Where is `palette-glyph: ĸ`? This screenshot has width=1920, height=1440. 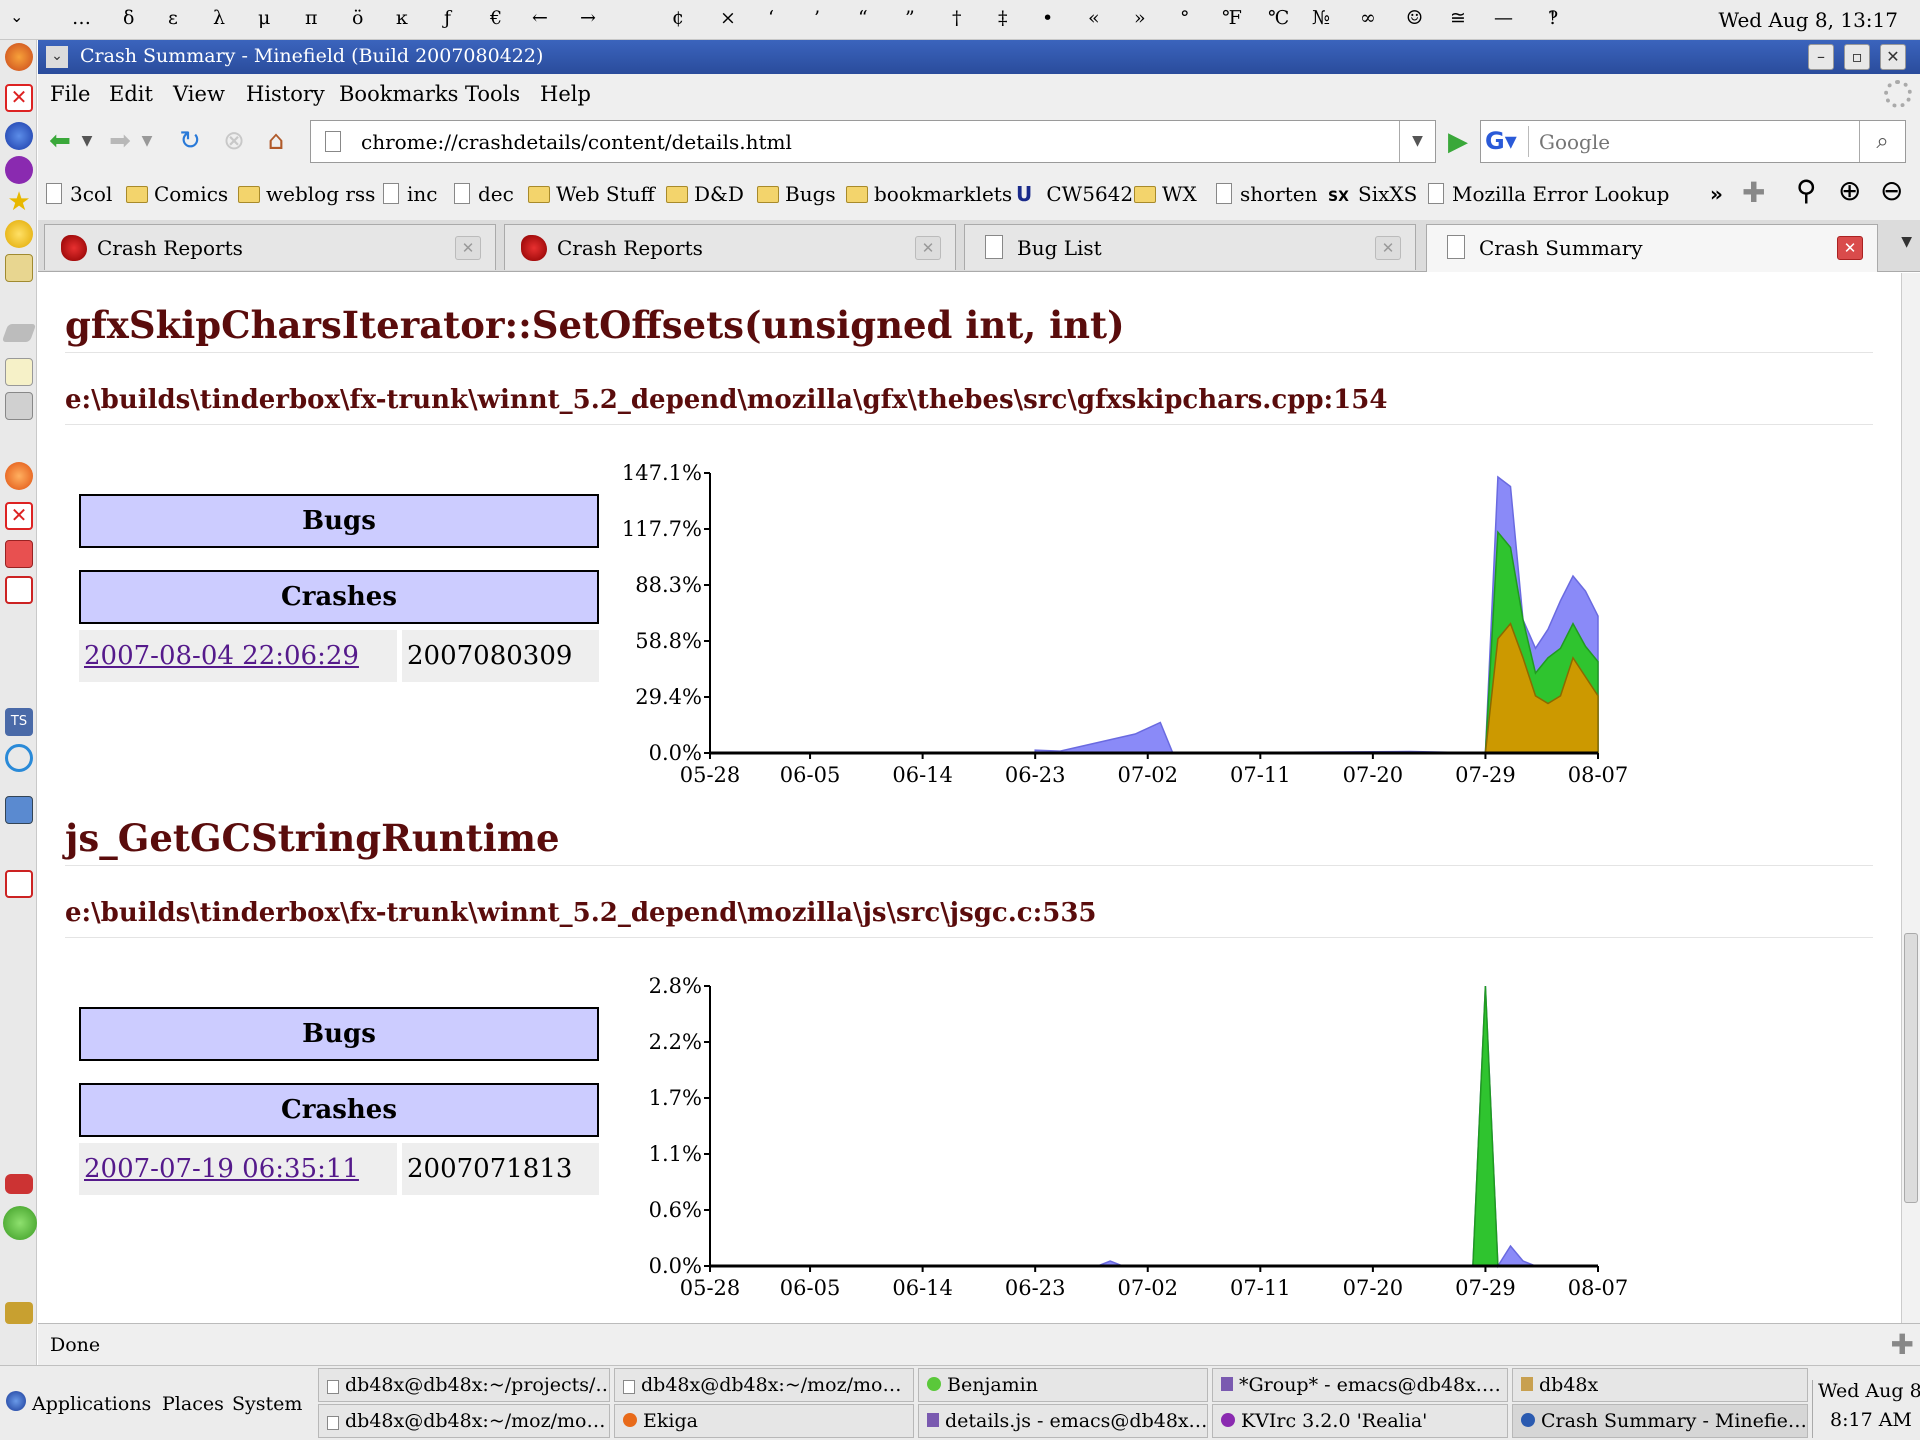 palette-glyph: ĸ is located at coordinates (402, 18).